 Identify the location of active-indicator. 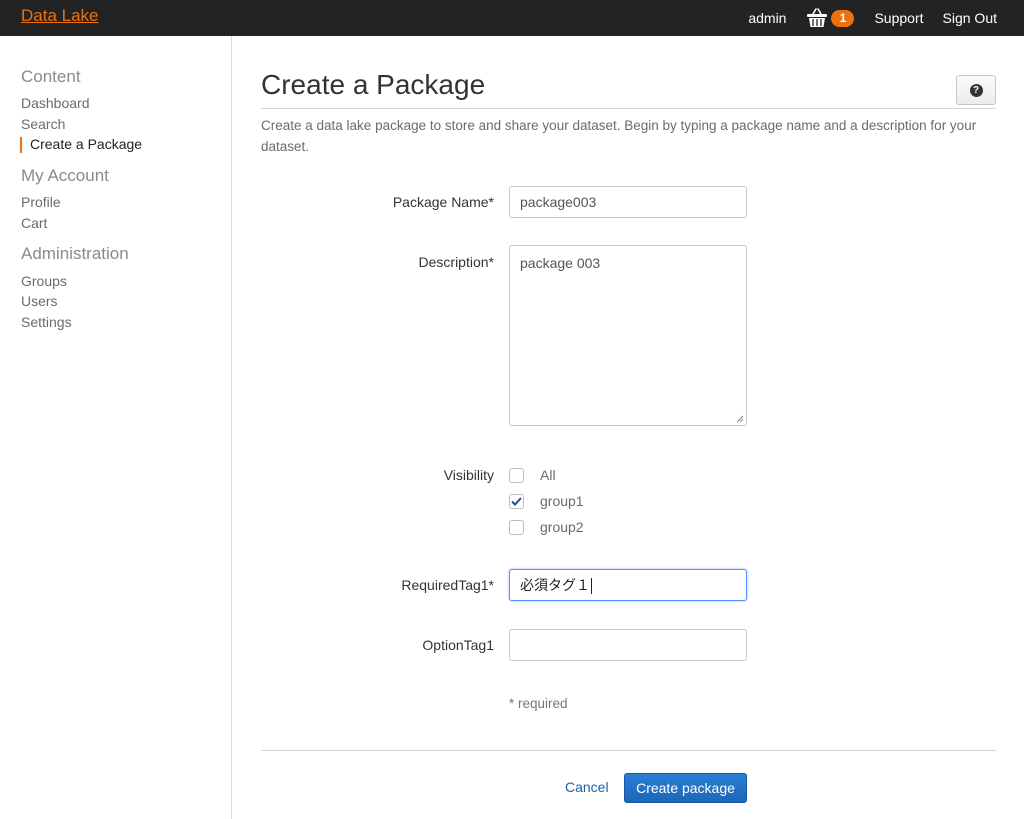
(21, 145).